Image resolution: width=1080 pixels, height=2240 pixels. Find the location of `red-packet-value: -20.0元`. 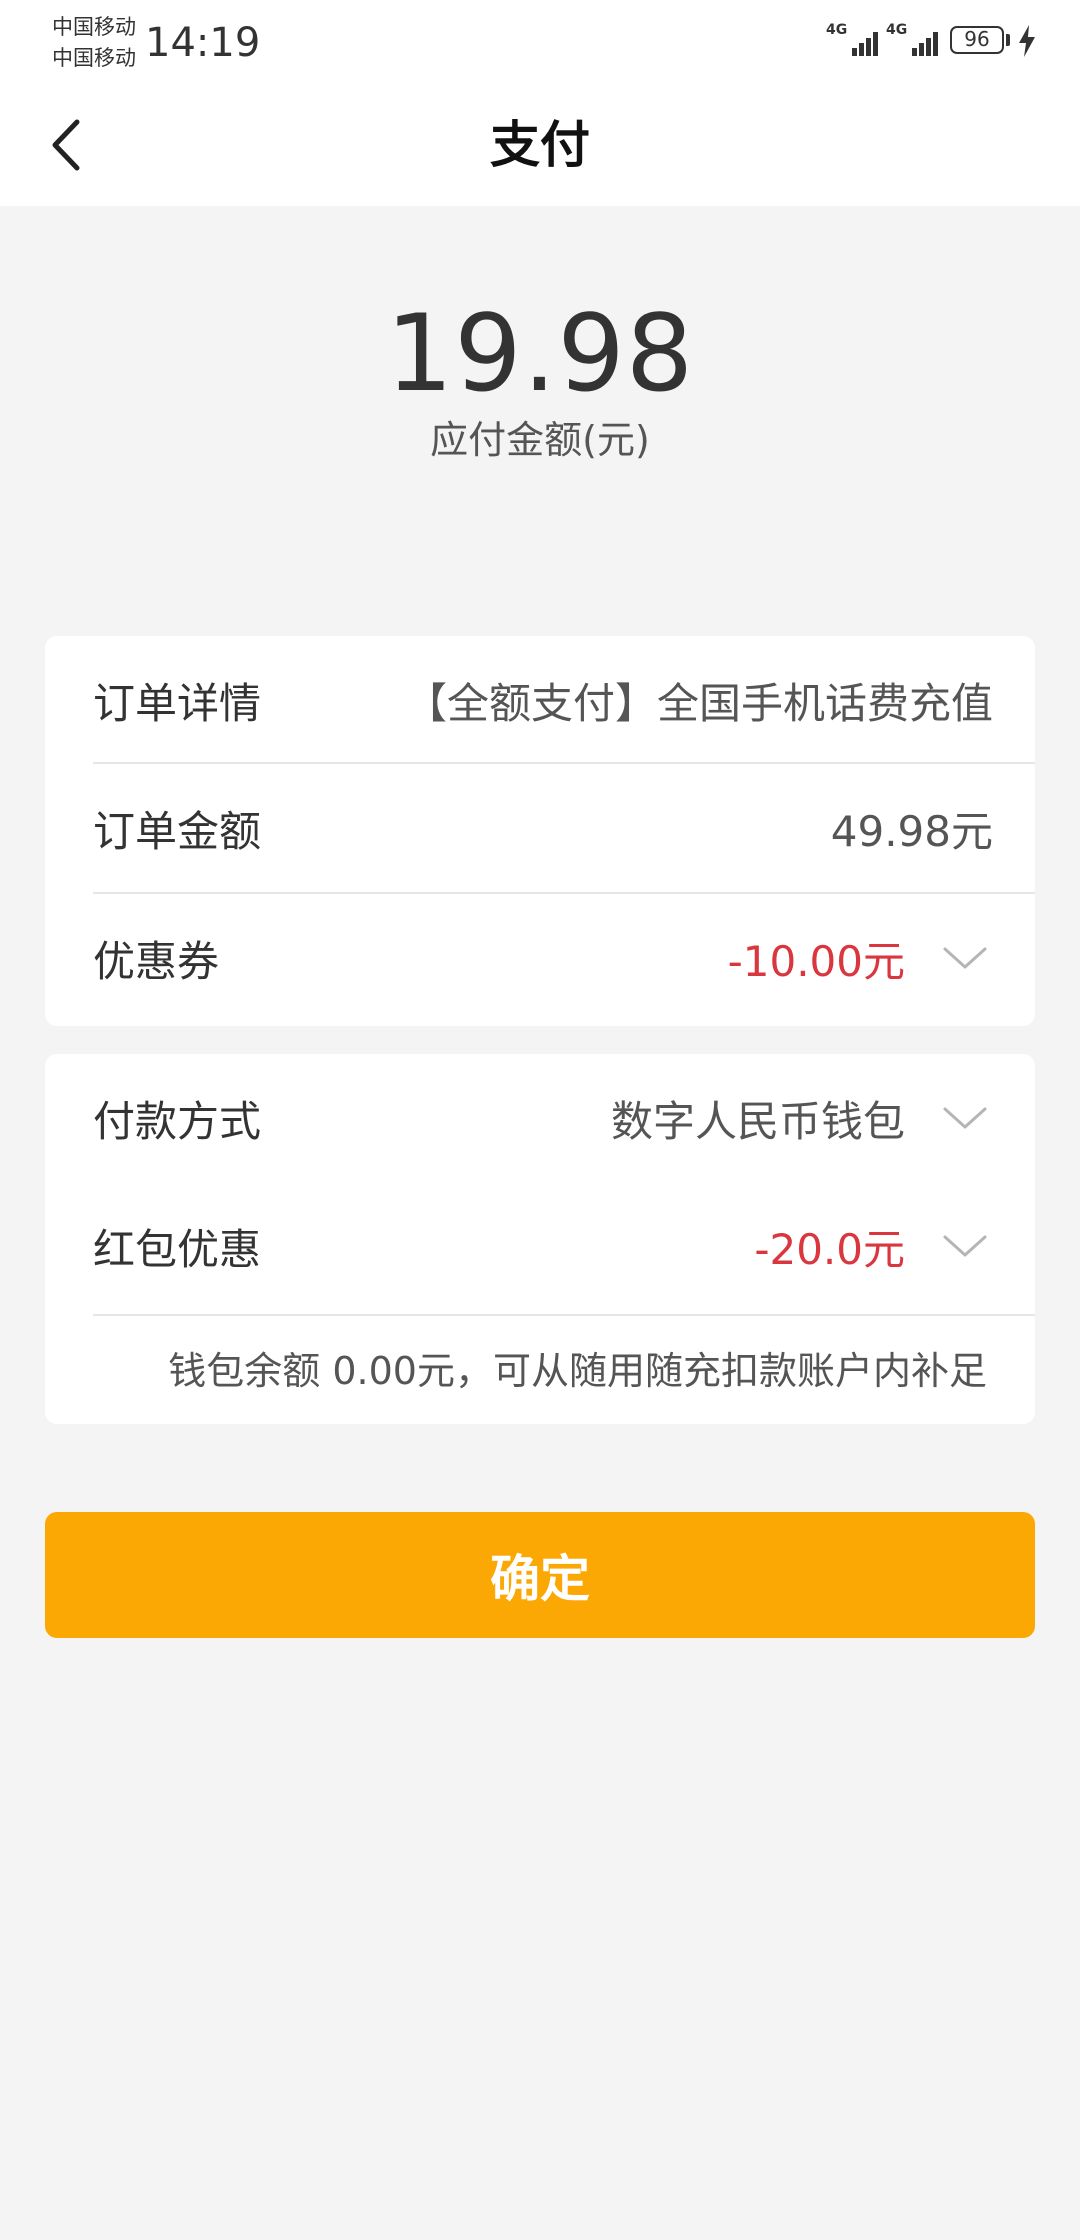

red-packet-value: -20.0元 is located at coordinates (829, 1249).